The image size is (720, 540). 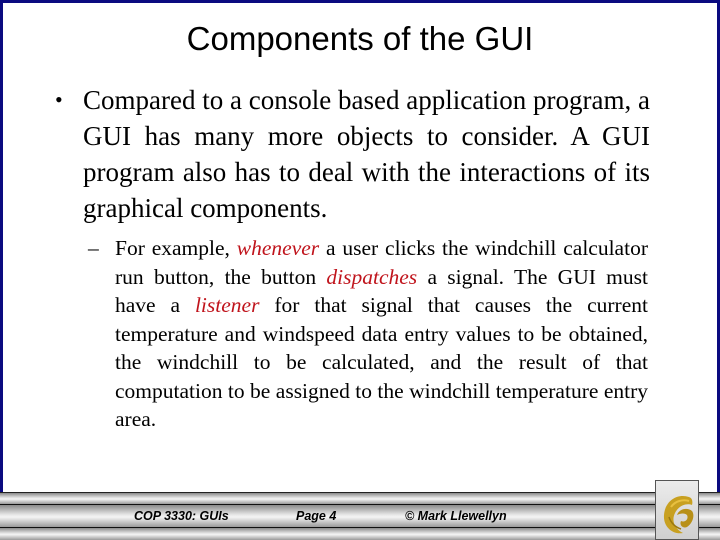 What do you see at coordinates (360, 534) in the screenshot?
I see `footer-band-bottom` at bounding box center [360, 534].